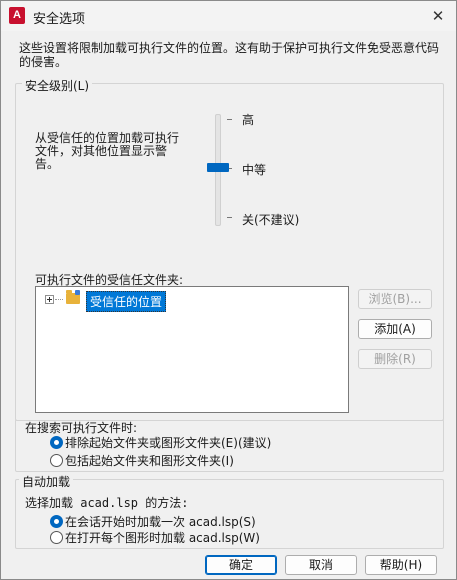 The height and width of the screenshot is (580, 457). What do you see at coordinates (46, 481) in the screenshot?
I see `autoload-legend: 自动加载` at bounding box center [46, 481].